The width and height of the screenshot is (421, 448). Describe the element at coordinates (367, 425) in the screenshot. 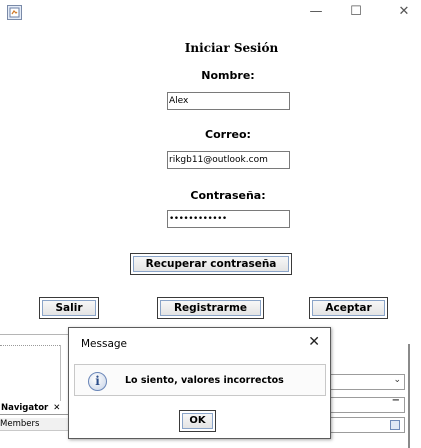

I see `background-toolbar` at that location.